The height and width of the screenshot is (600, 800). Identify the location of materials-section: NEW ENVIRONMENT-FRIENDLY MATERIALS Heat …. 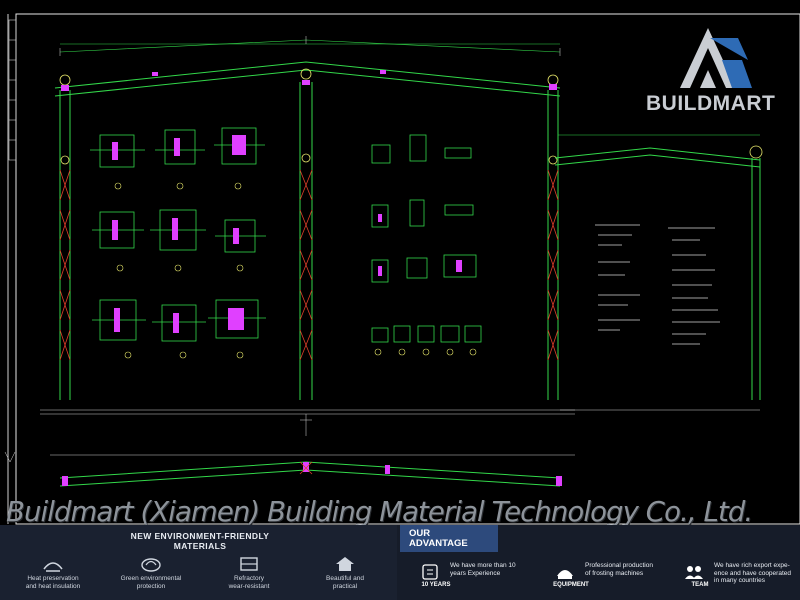
(198, 562).